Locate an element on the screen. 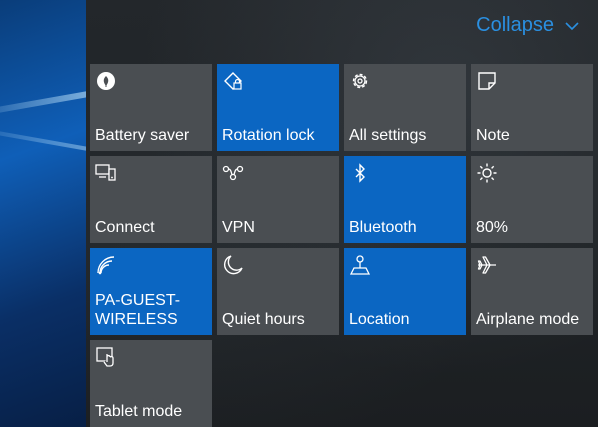 The height and width of the screenshot is (427, 598). tile-airplane-mode: Airplane mode is located at coordinates (532, 291).